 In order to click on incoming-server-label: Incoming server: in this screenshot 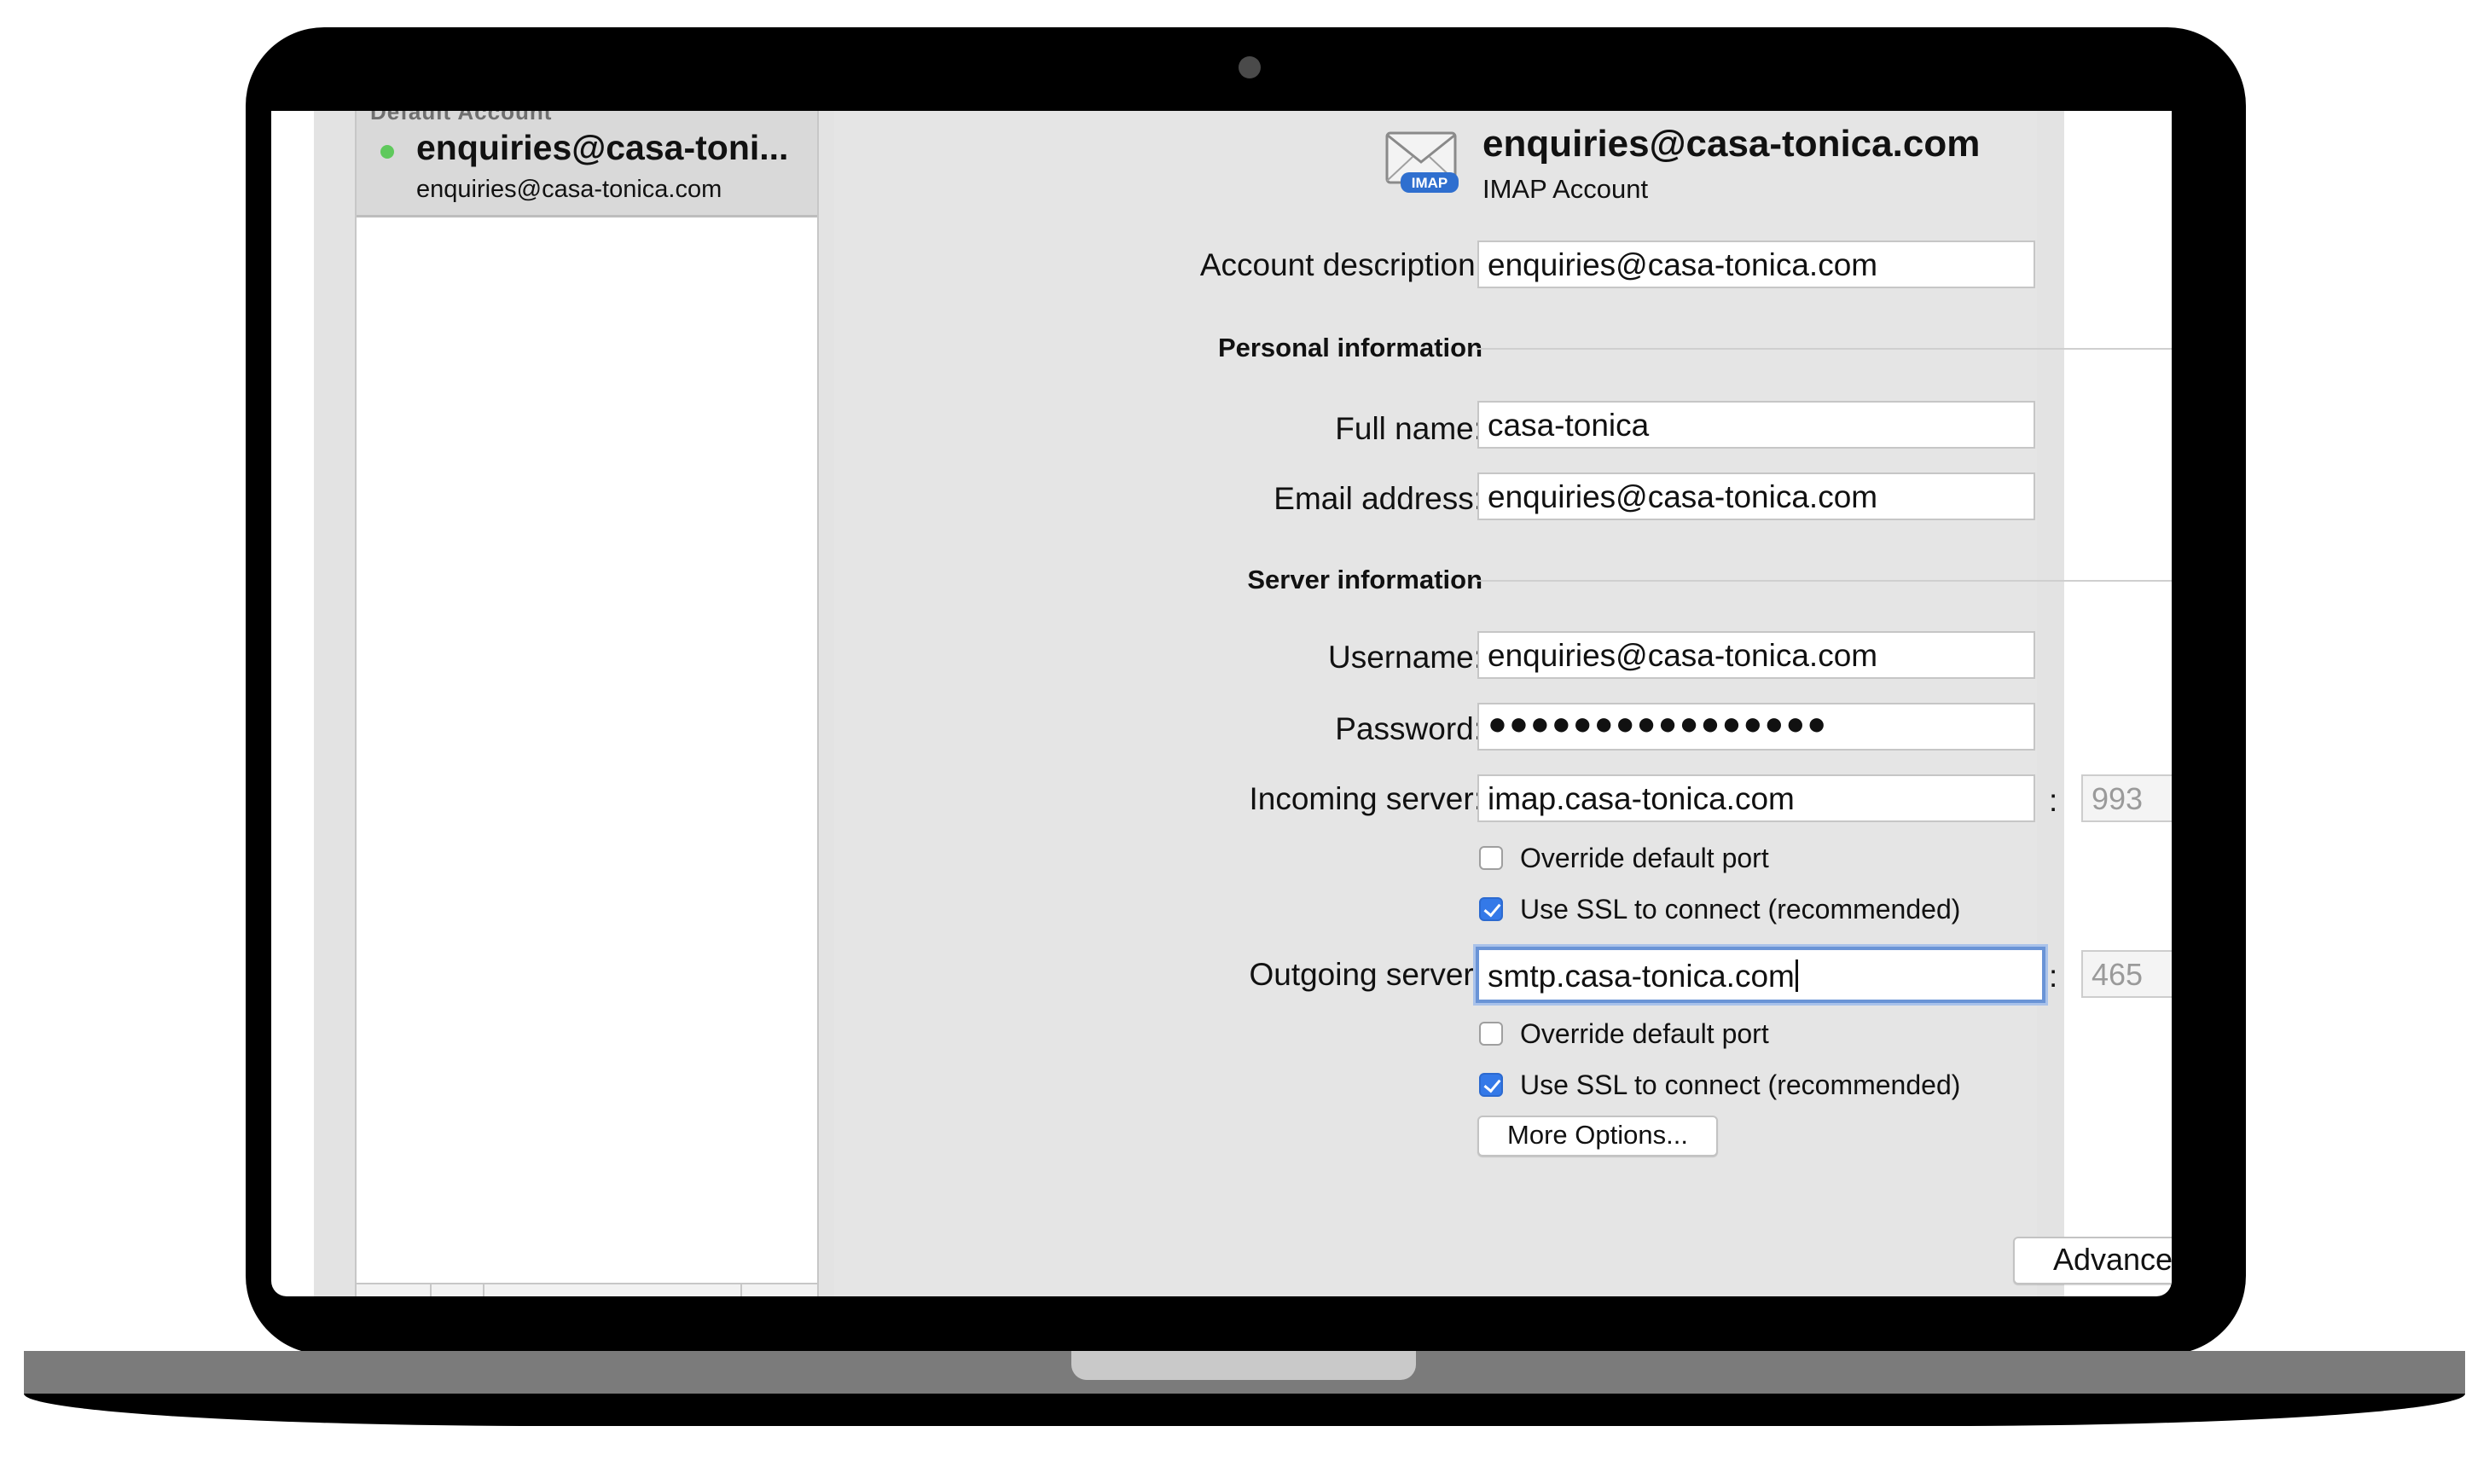, I will do `click(1366, 798)`.